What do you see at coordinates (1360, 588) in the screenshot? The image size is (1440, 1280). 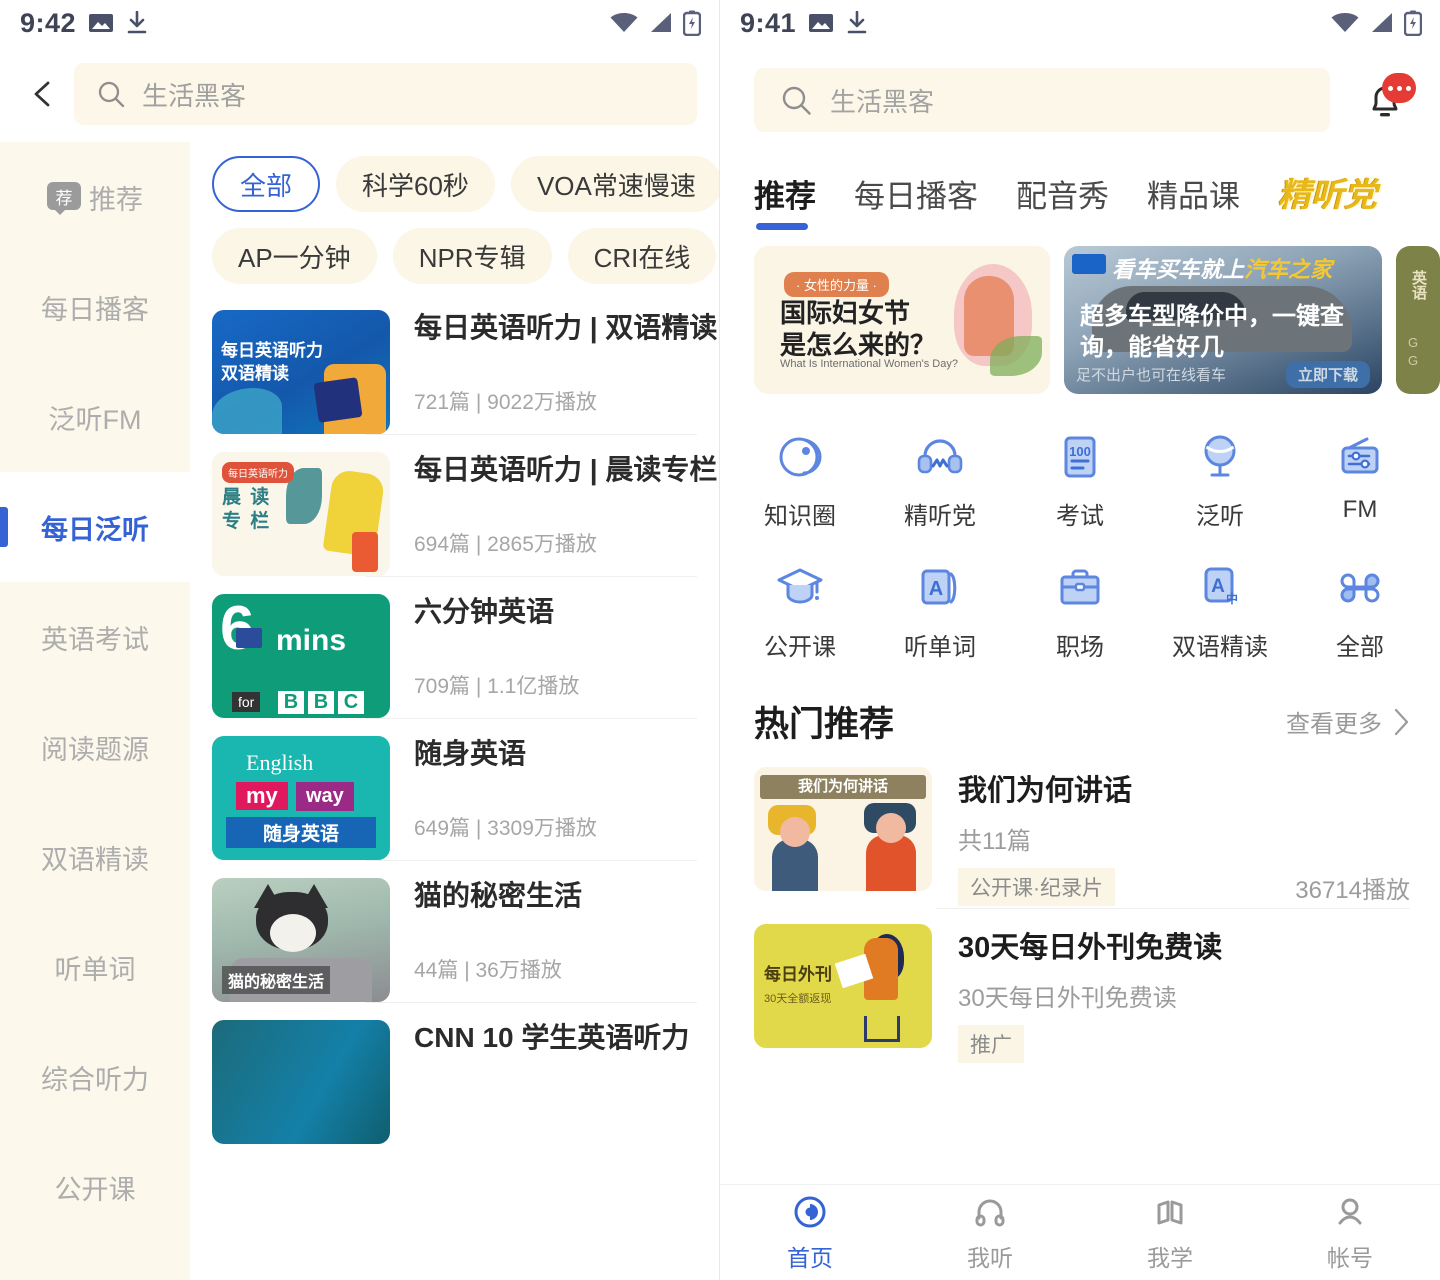 I see `grid-all-icon` at bounding box center [1360, 588].